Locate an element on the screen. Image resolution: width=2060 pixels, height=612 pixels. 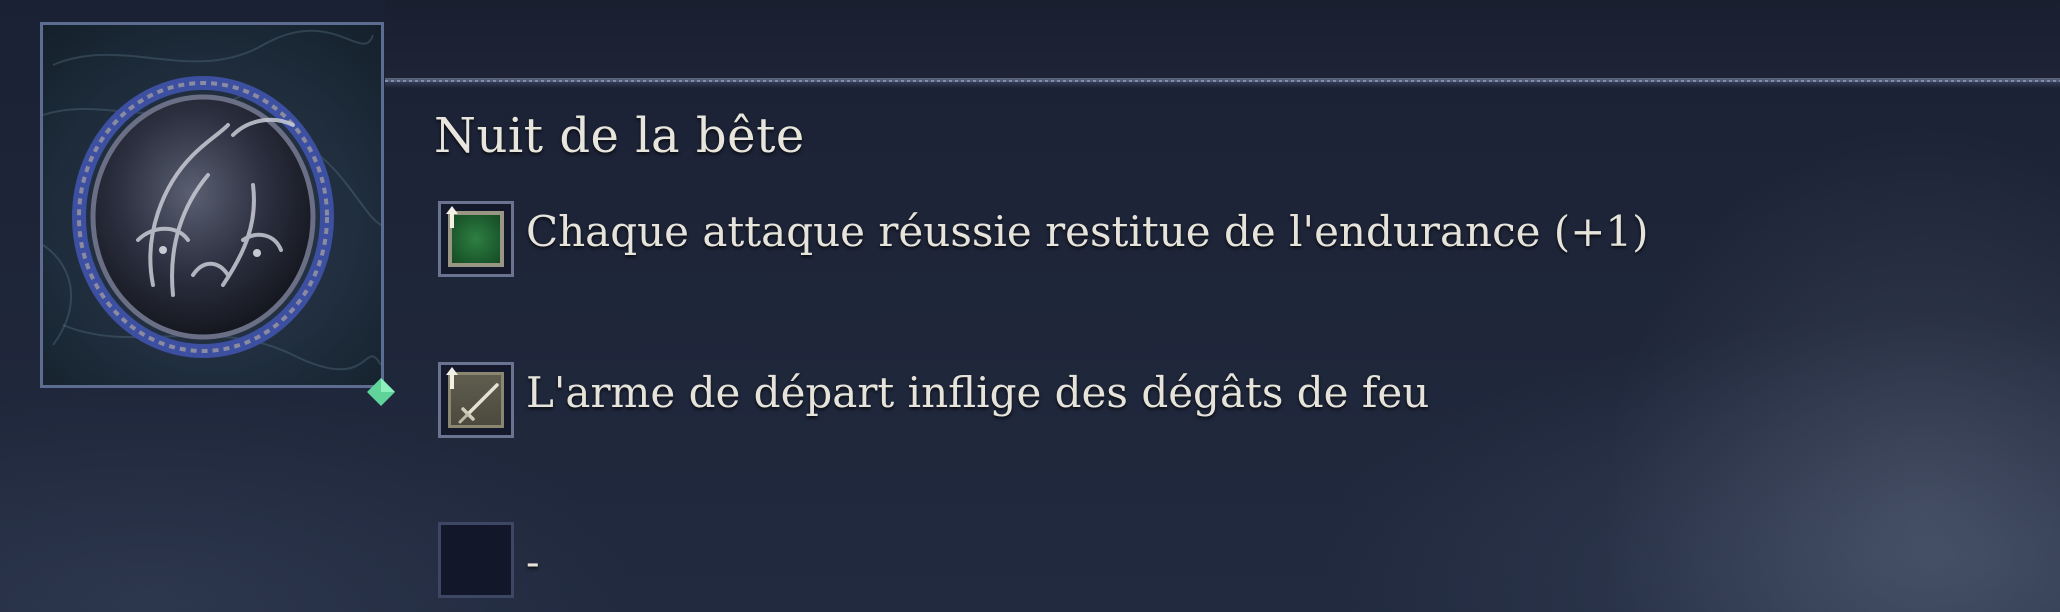
diamond-gem-icon is located at coordinates (381, 392).